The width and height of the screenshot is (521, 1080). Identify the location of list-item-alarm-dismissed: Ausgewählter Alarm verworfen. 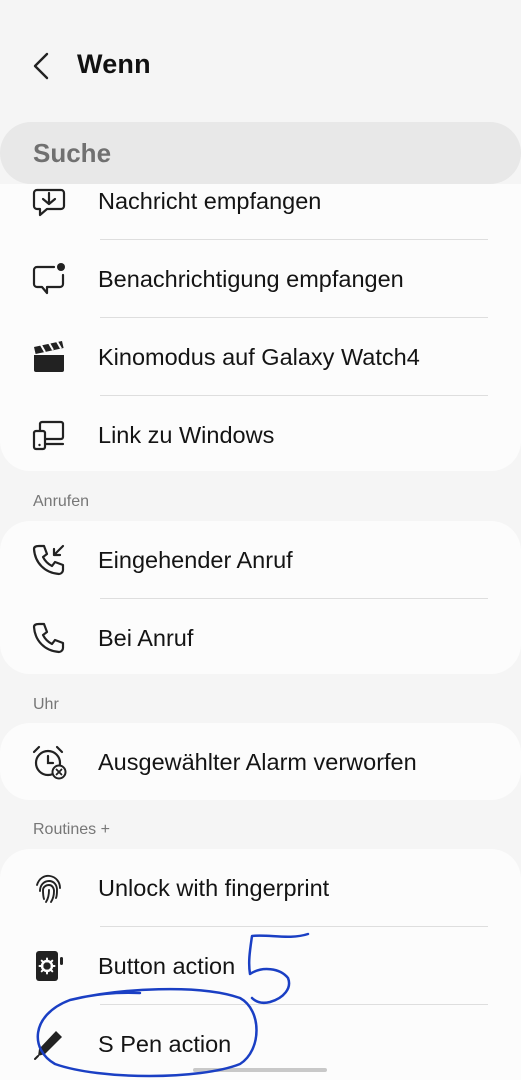
(260, 761).